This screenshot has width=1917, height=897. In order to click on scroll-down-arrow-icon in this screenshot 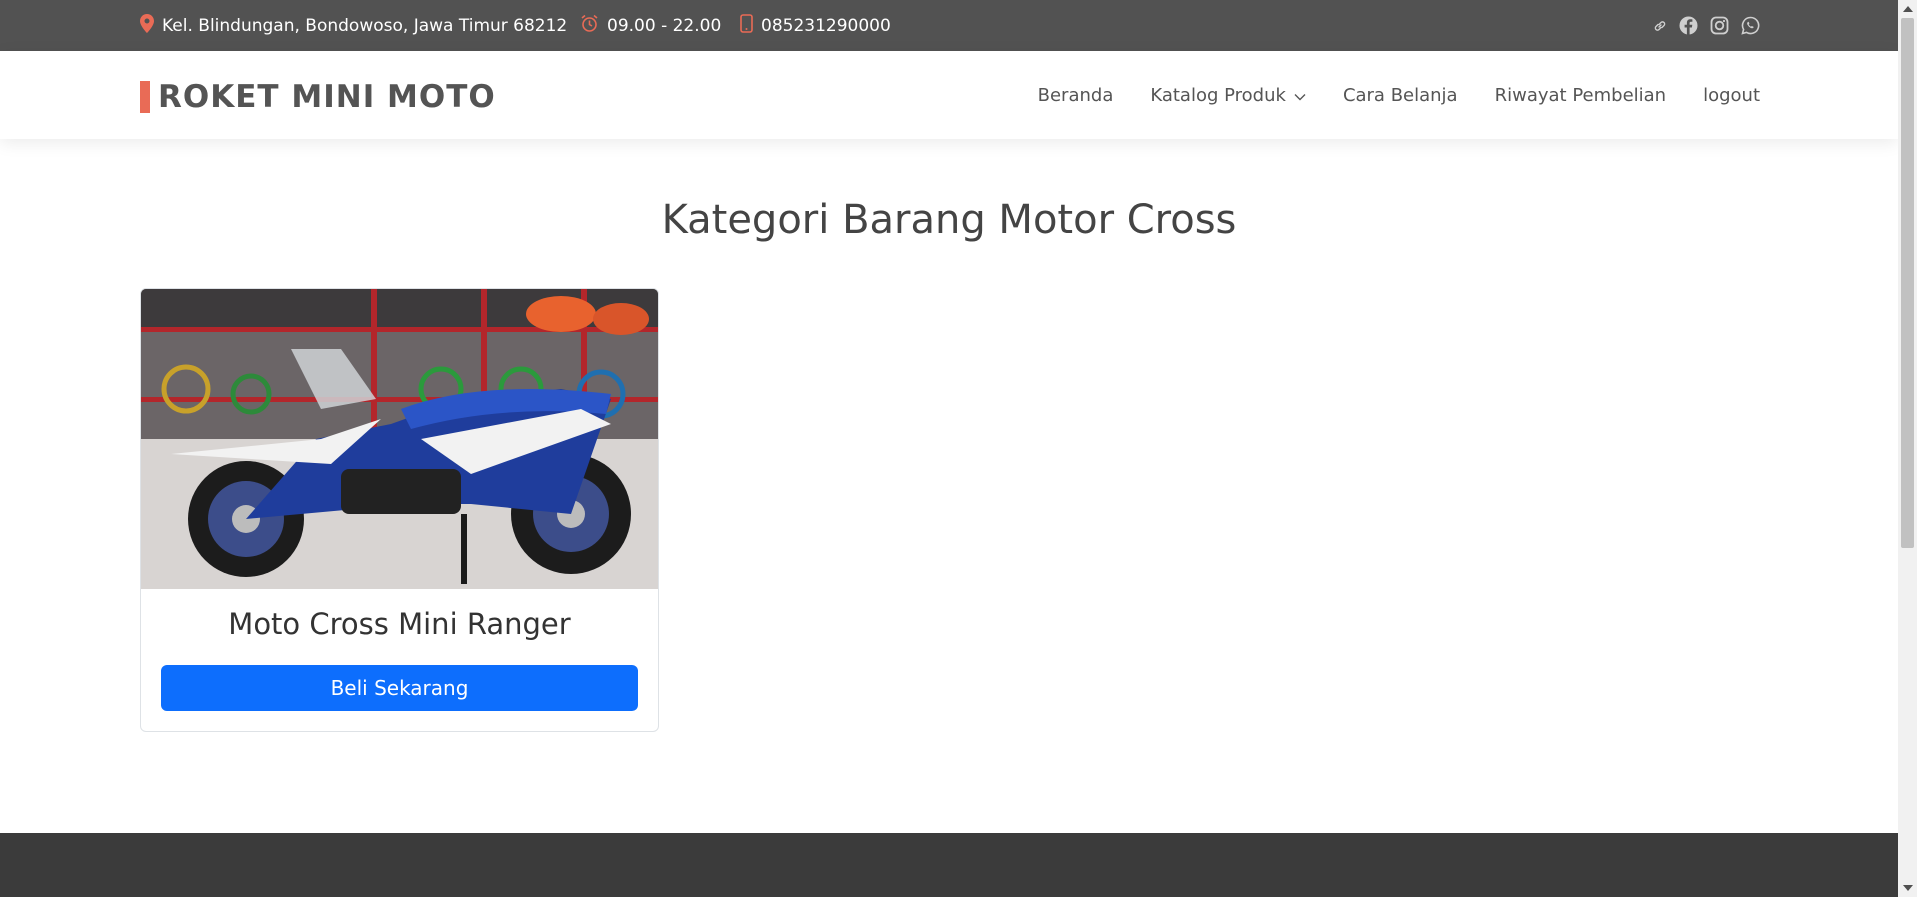, I will do `click(1908, 888)`.